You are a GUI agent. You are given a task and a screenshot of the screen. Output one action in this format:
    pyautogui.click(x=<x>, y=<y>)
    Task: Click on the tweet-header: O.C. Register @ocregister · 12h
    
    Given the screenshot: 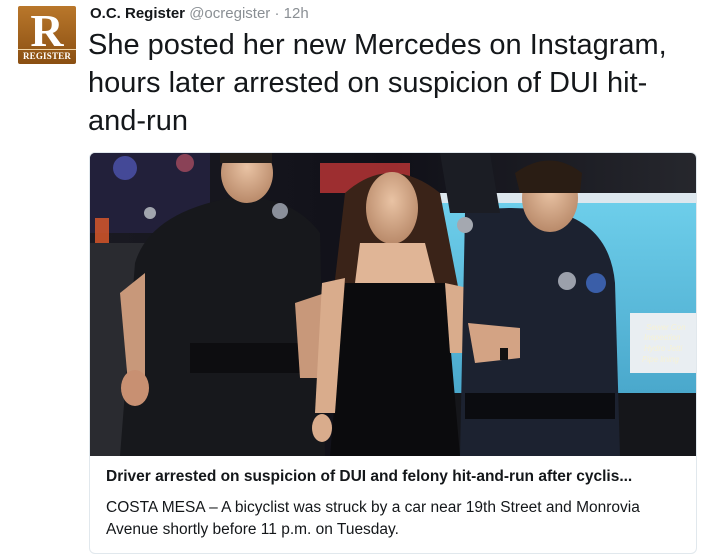 What is the action you would take?
    pyautogui.click(x=199, y=13)
    